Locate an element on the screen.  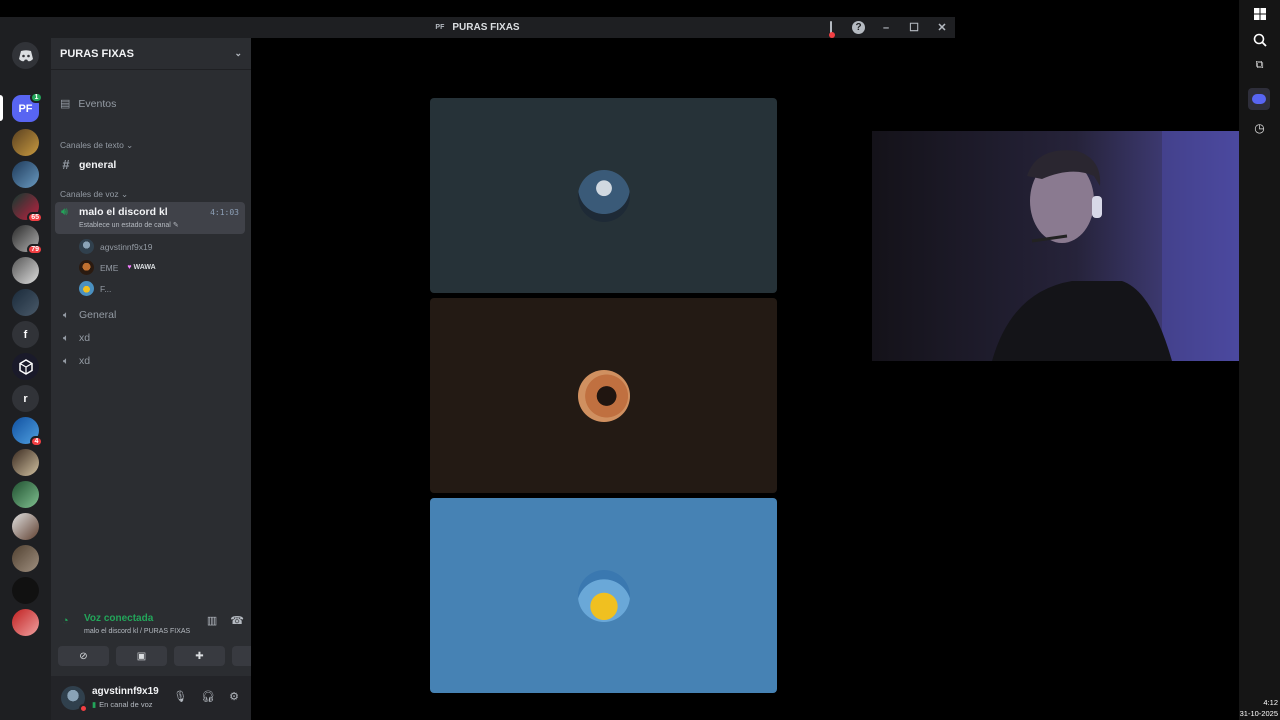
app-taskbar-icon: ◷ is located at coordinates (1259, 127).